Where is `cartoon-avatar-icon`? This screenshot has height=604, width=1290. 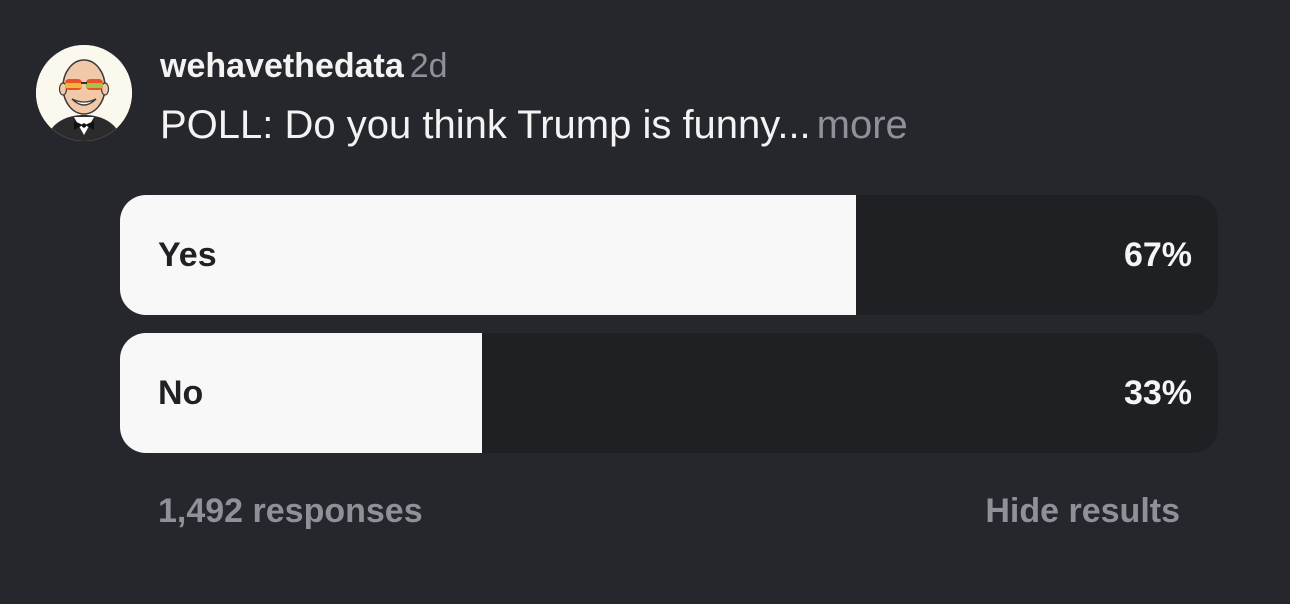
cartoon-avatar-icon is located at coordinates (84, 93).